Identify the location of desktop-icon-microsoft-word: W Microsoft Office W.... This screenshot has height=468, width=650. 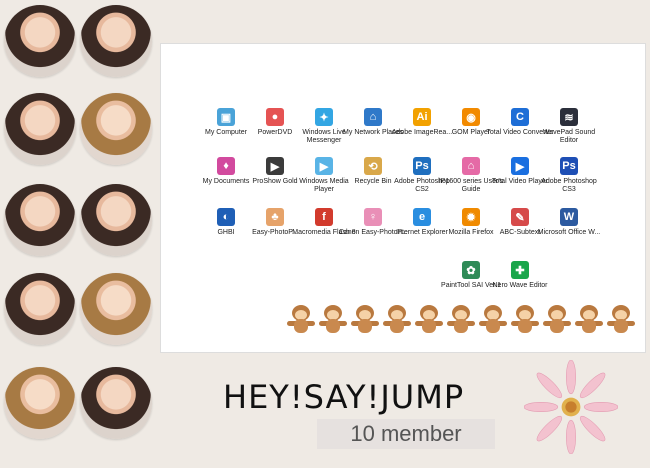
(569, 222).